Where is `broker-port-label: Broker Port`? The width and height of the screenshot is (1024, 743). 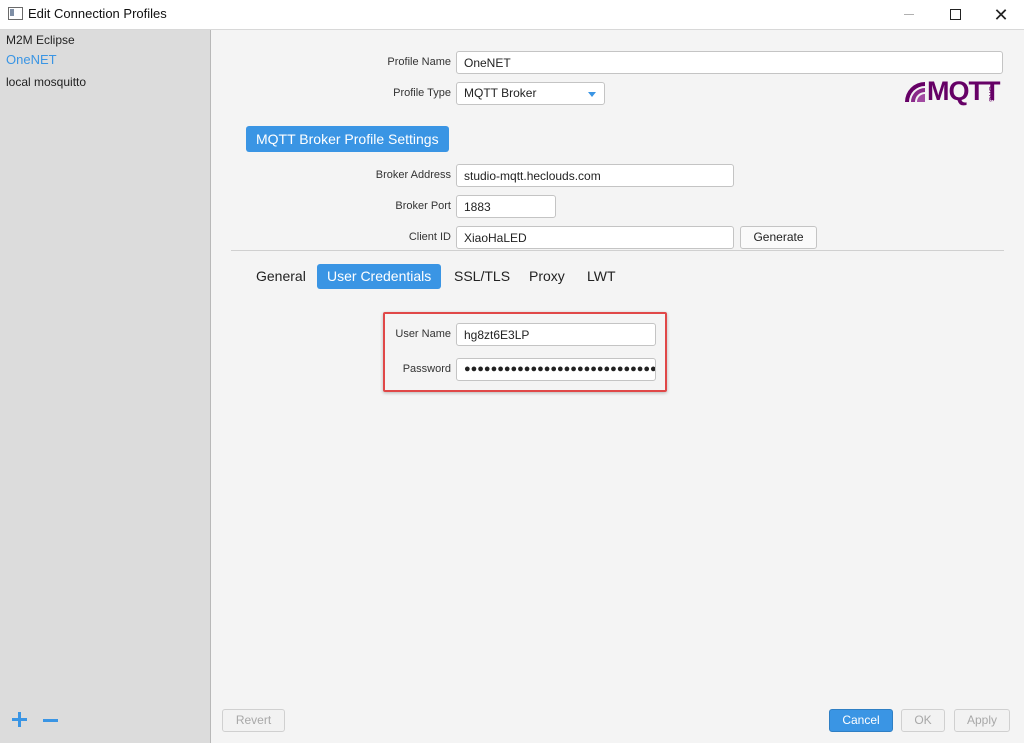 broker-port-label: Broker Port is located at coordinates (423, 206).